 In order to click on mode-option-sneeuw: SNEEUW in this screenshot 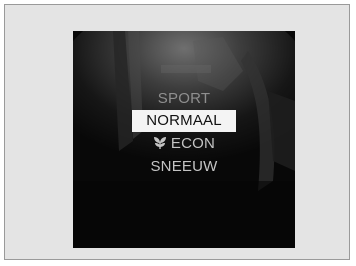, I will do `click(184, 166)`.